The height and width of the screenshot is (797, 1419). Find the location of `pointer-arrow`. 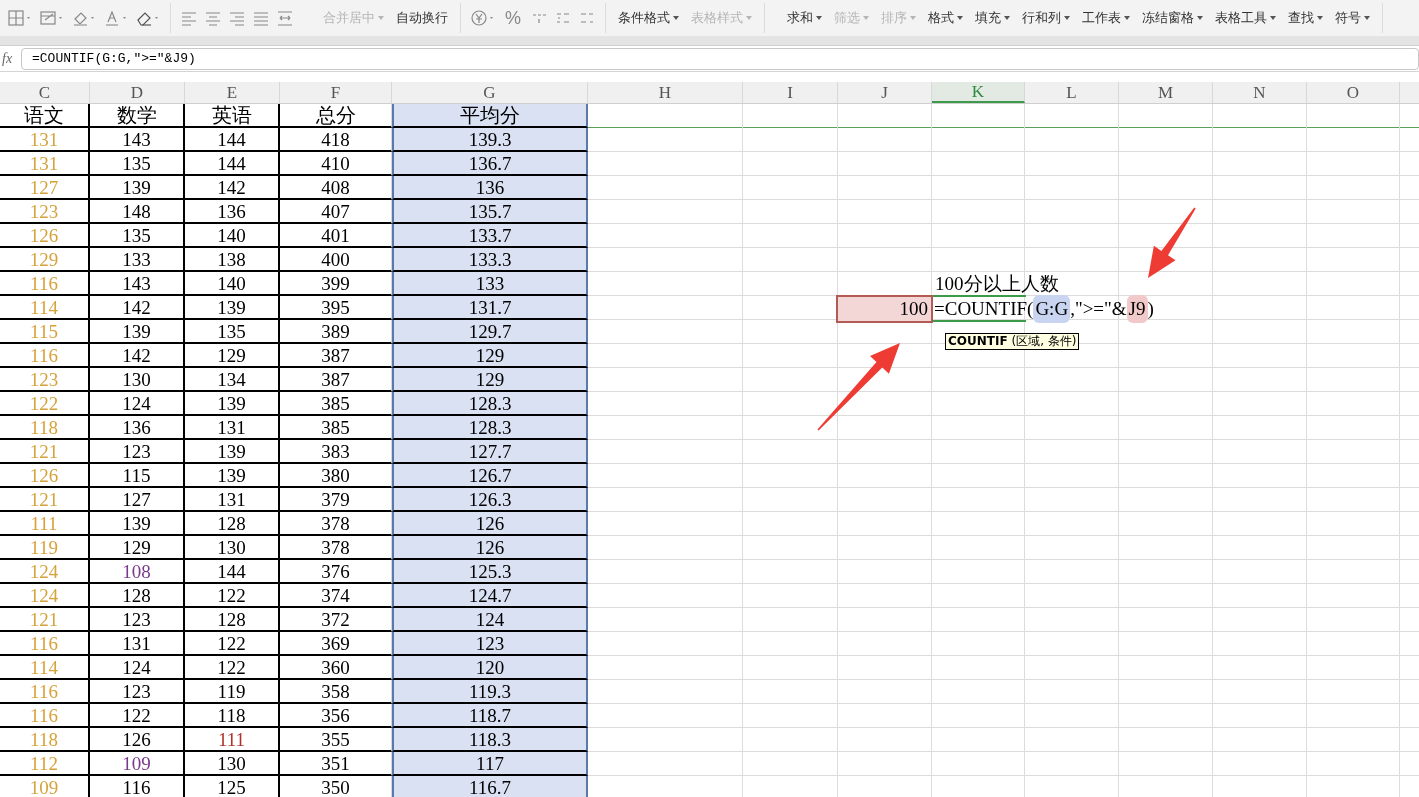

pointer-arrow is located at coordinates (1172, 242).